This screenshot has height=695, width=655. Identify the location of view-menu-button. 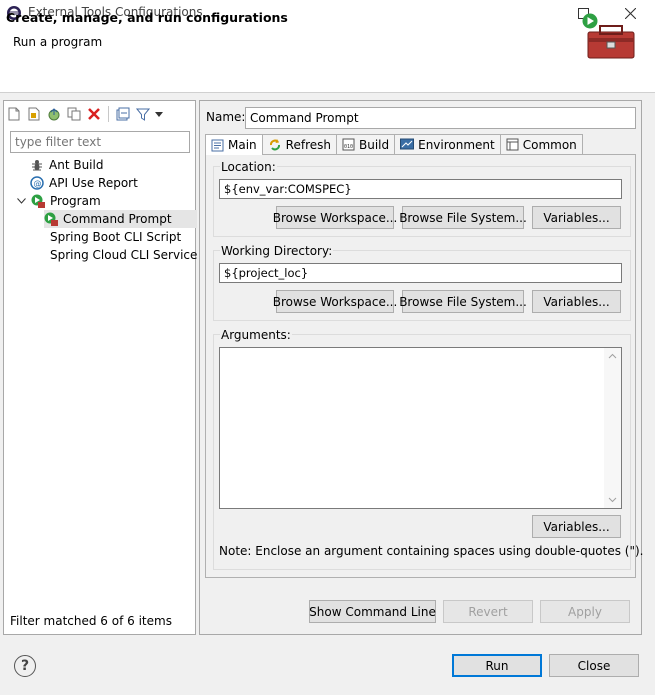
(159, 114).